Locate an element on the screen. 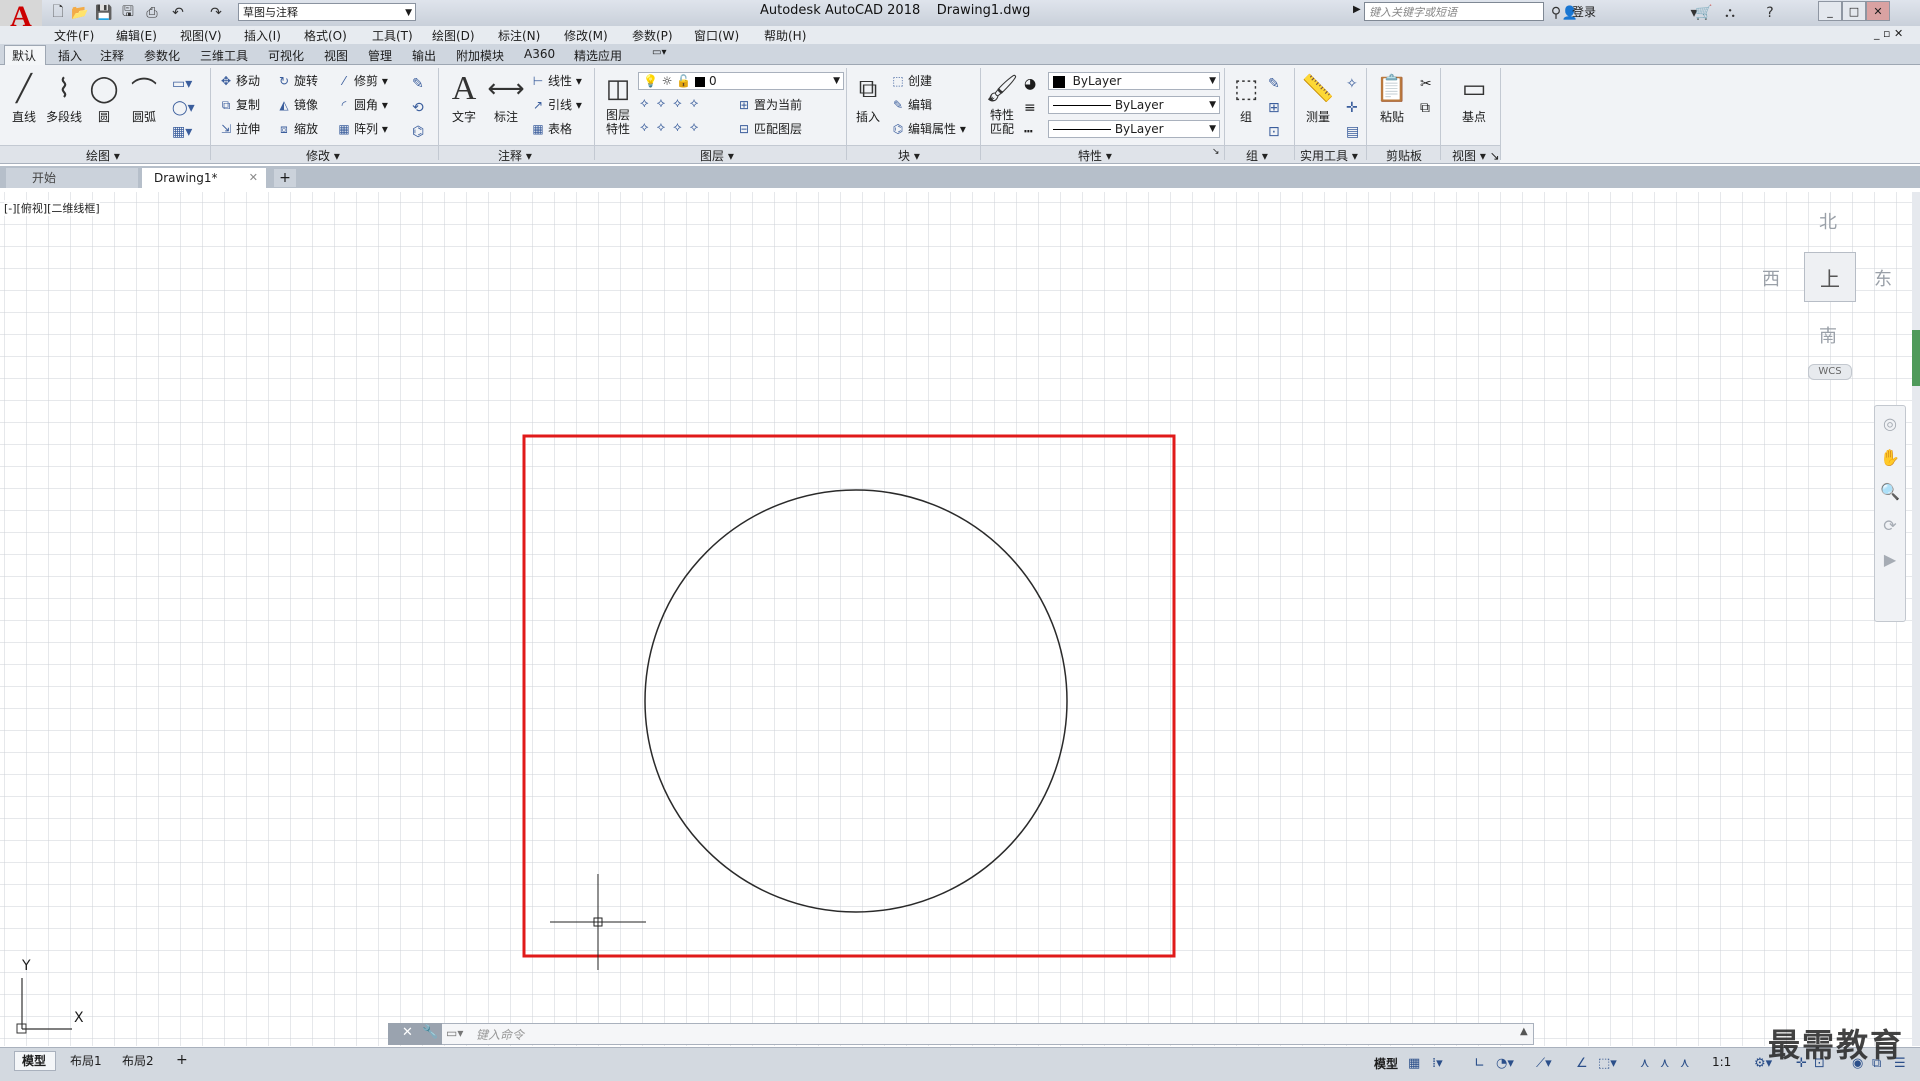 This screenshot has width=1920, height=1081. layer-dropdown: 💡 ☼ 🔓 0 ▼ is located at coordinates (741, 81).